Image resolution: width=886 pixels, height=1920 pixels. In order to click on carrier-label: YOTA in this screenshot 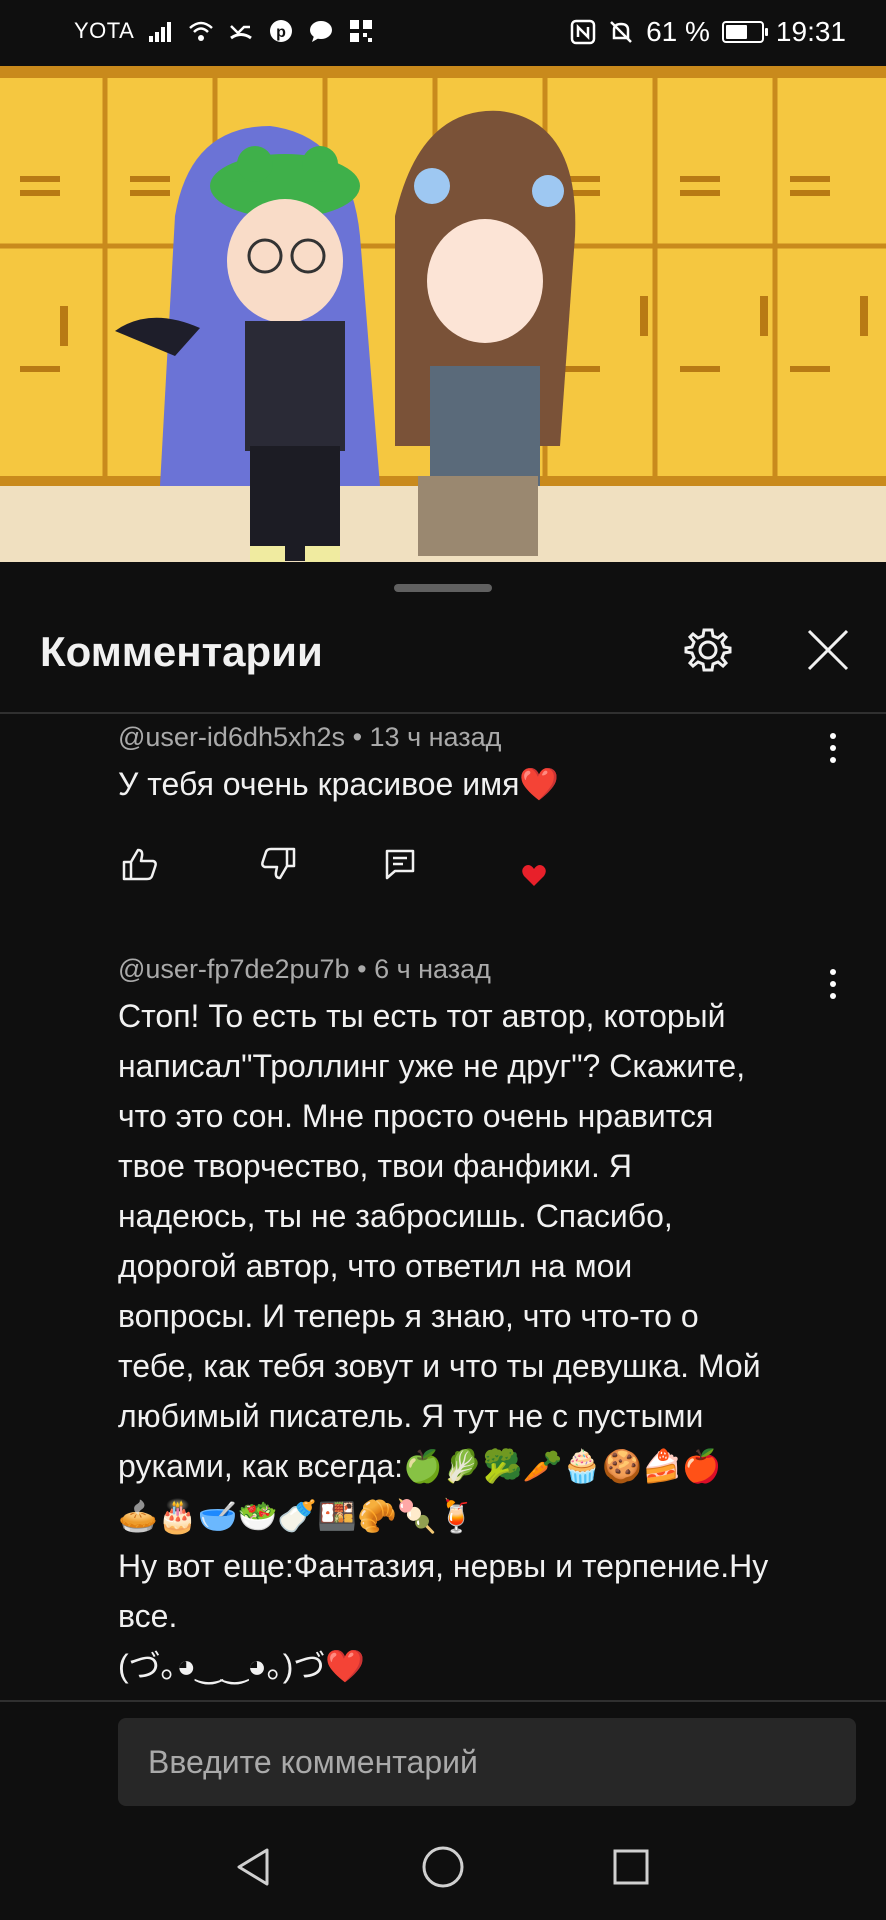, I will do `click(104, 30)`.